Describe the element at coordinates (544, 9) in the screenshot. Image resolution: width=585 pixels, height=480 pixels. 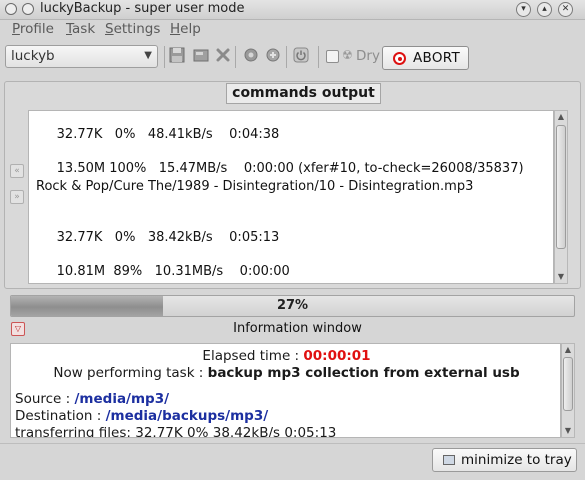
I see `maximize-window-button: ▴` at that location.